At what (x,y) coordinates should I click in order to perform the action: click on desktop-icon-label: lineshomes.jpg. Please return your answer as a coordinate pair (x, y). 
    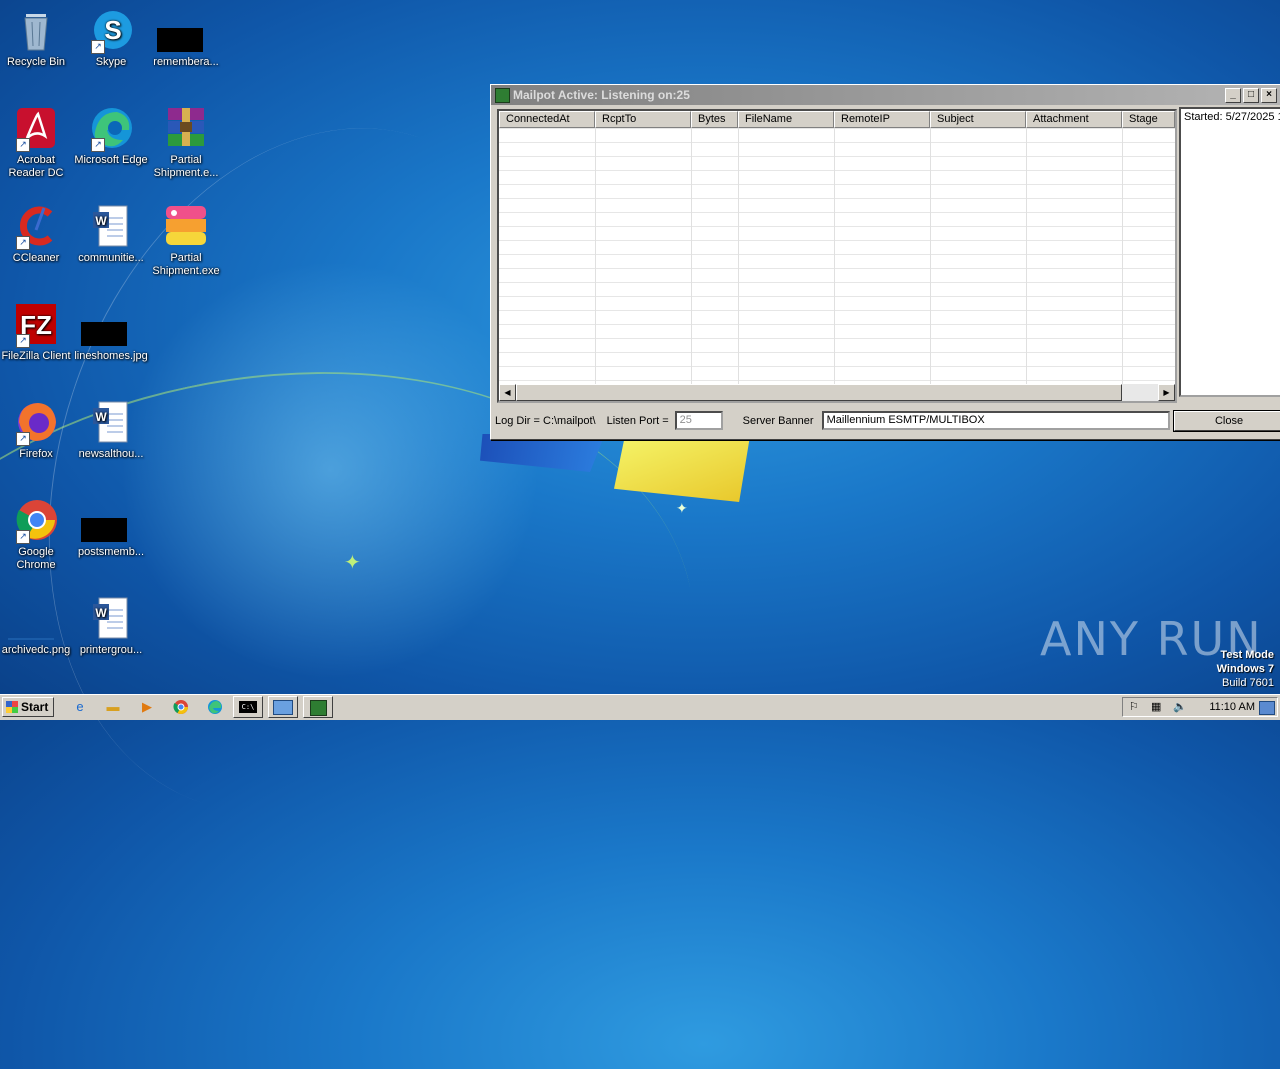
    Looking at the image, I should click on (111, 356).